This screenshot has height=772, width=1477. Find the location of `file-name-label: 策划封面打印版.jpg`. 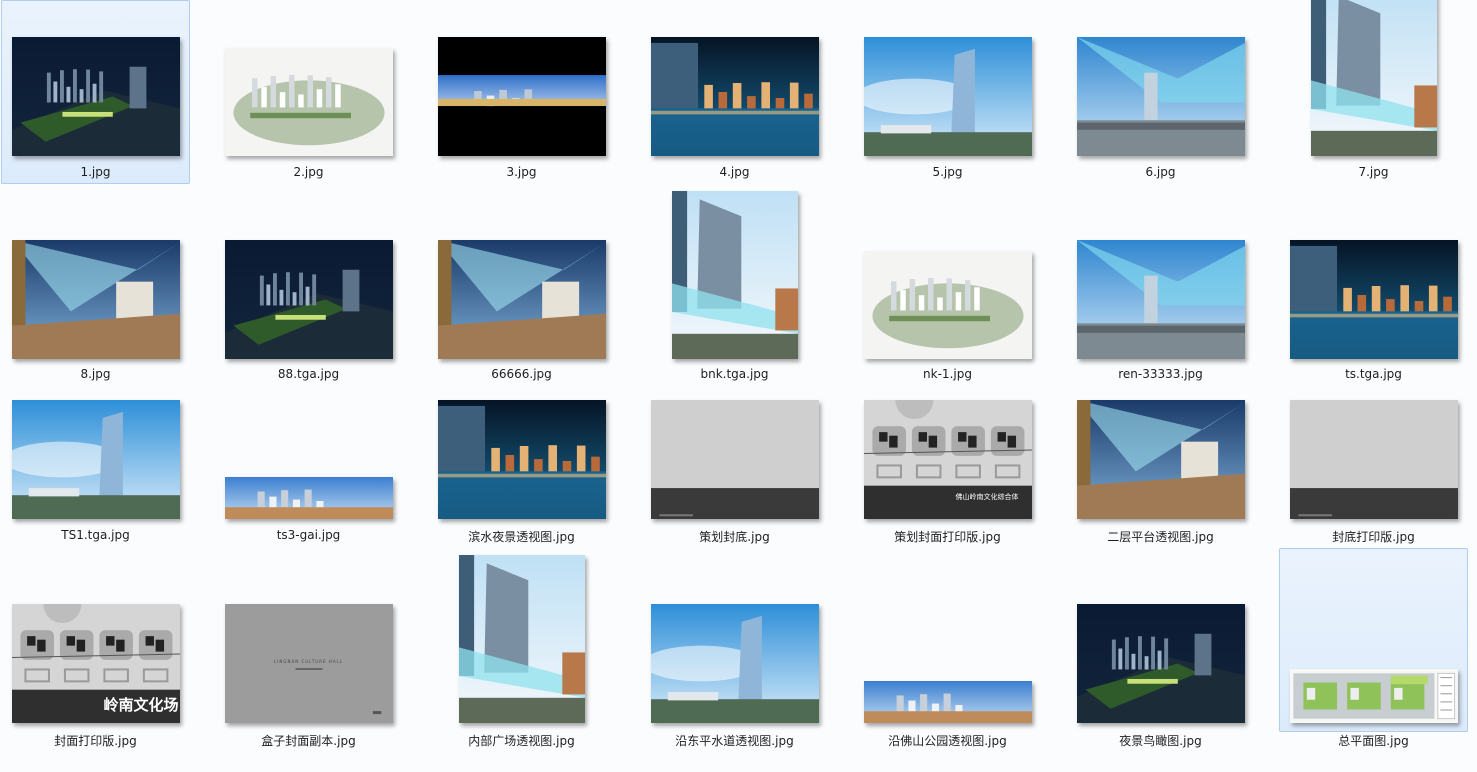

file-name-label: 策划封面打印版.jpg is located at coordinates (947, 537).